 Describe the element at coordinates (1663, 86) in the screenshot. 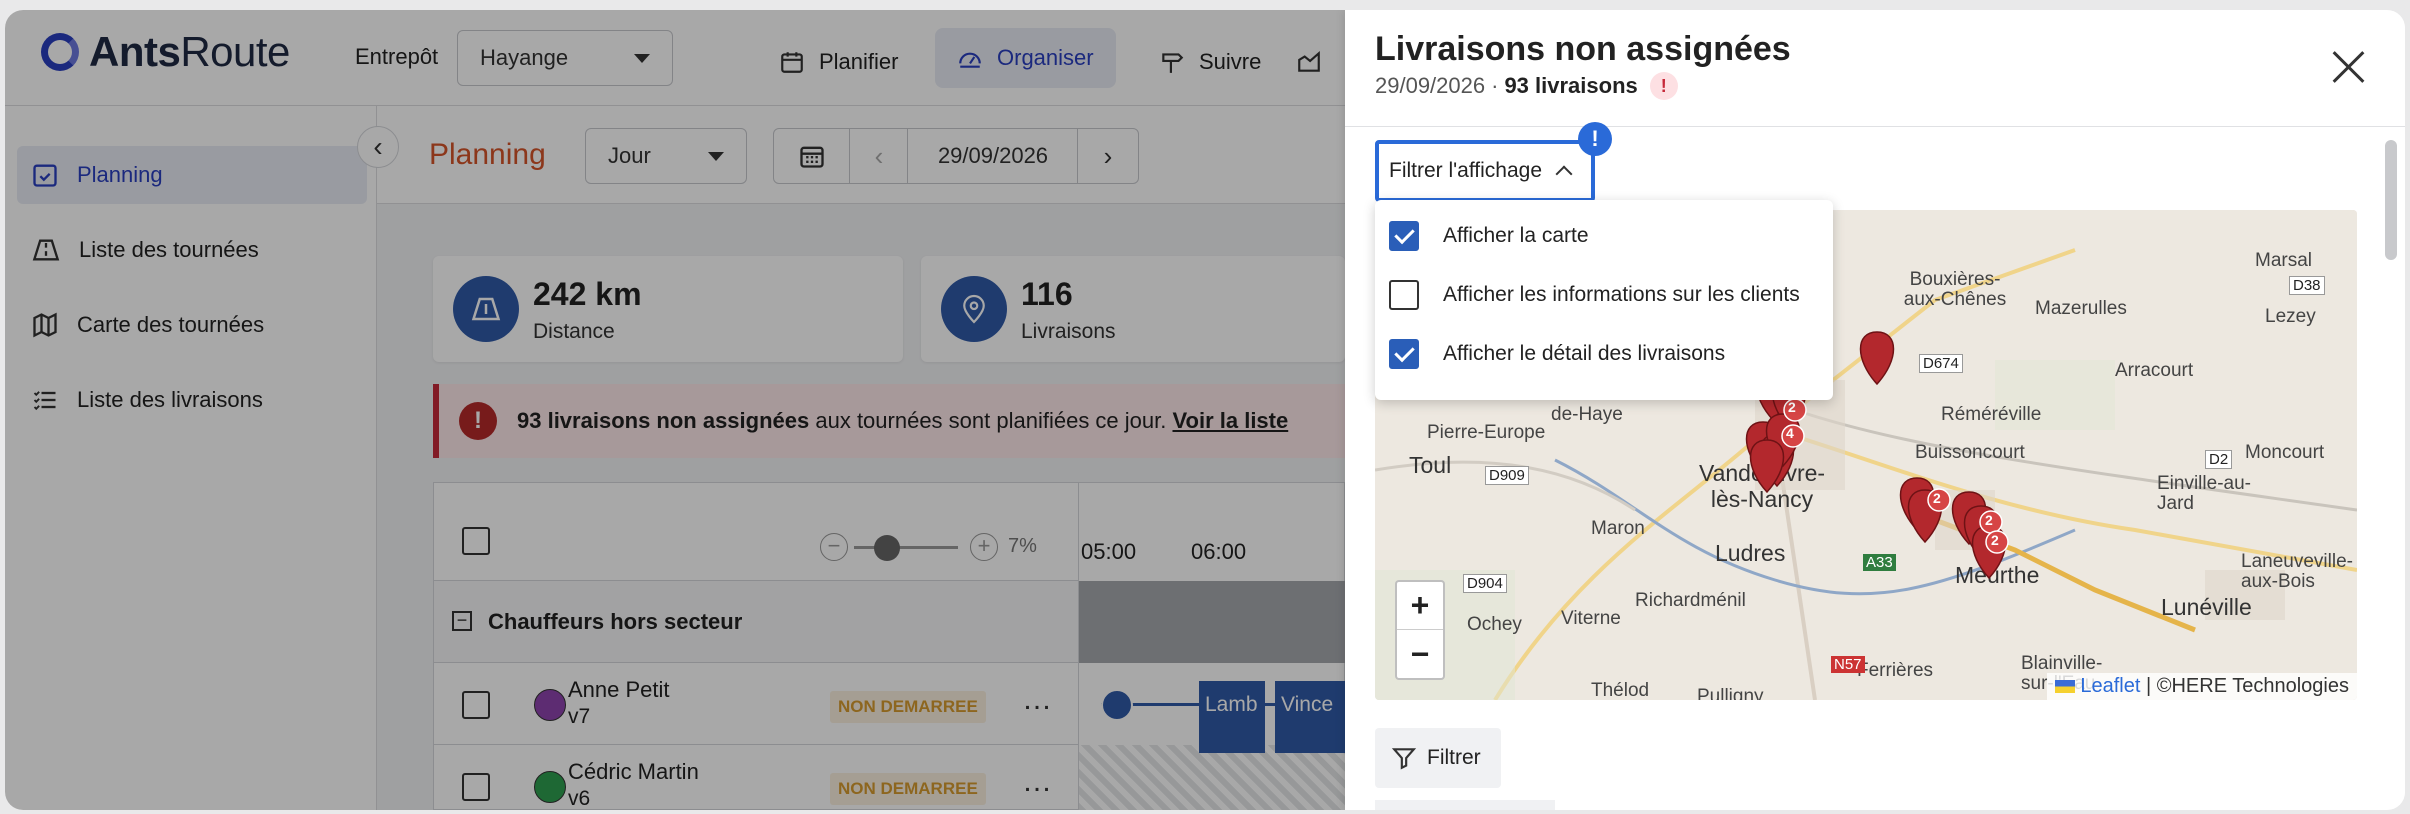

I see `exclamation-icon: !` at that location.